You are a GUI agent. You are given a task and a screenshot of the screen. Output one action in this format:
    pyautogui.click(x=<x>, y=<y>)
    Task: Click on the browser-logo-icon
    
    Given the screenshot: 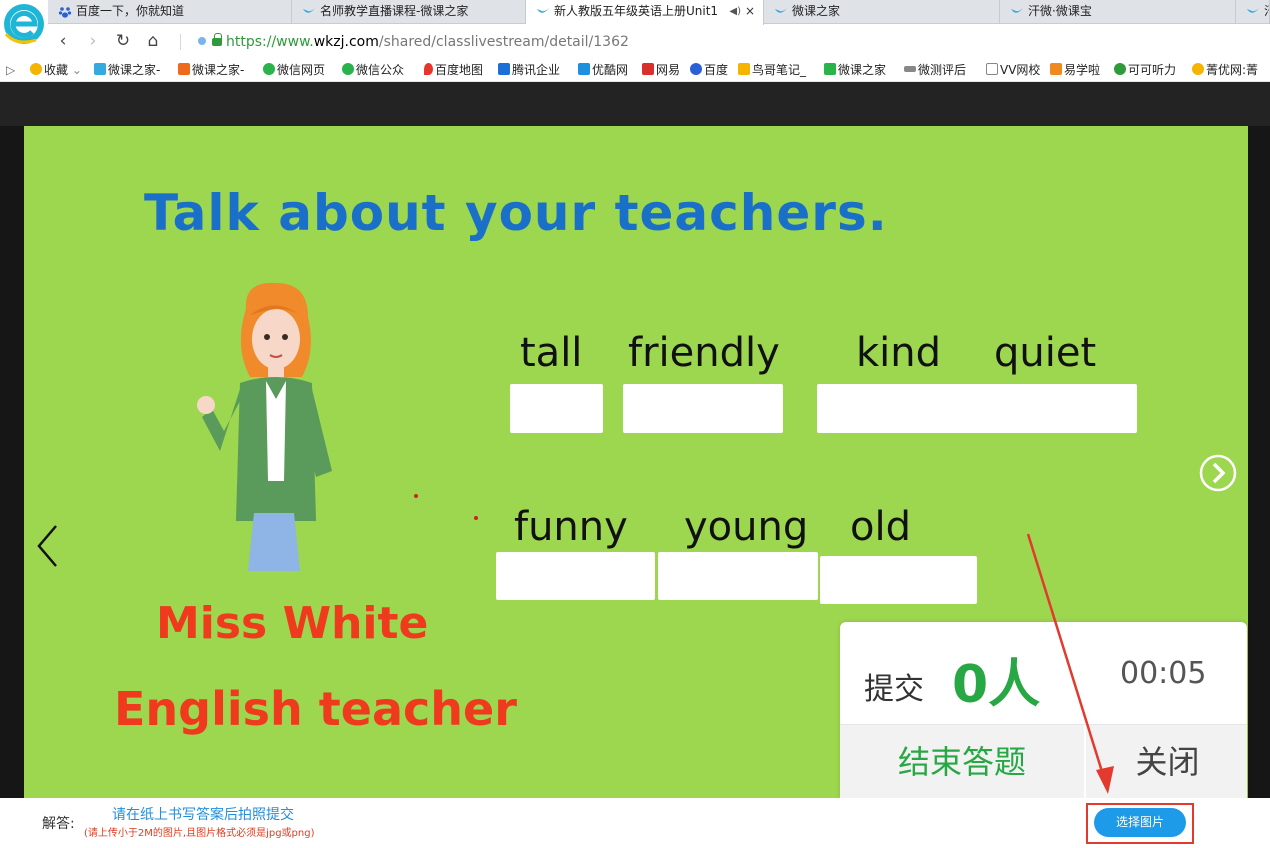 What is the action you would take?
    pyautogui.click(x=24, y=24)
    